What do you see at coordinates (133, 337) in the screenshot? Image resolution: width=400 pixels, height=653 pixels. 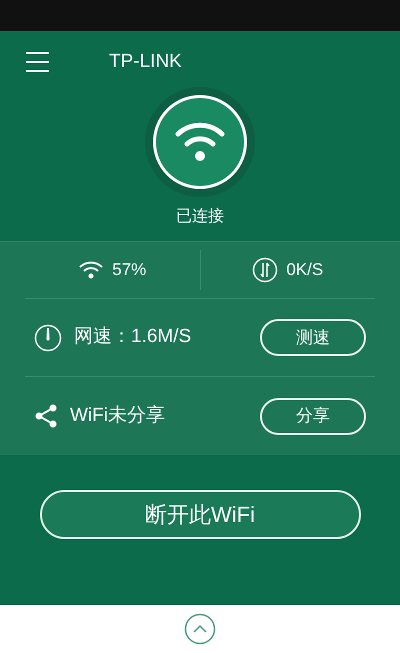 I see `row-label: 网速：1.6M/S` at bounding box center [133, 337].